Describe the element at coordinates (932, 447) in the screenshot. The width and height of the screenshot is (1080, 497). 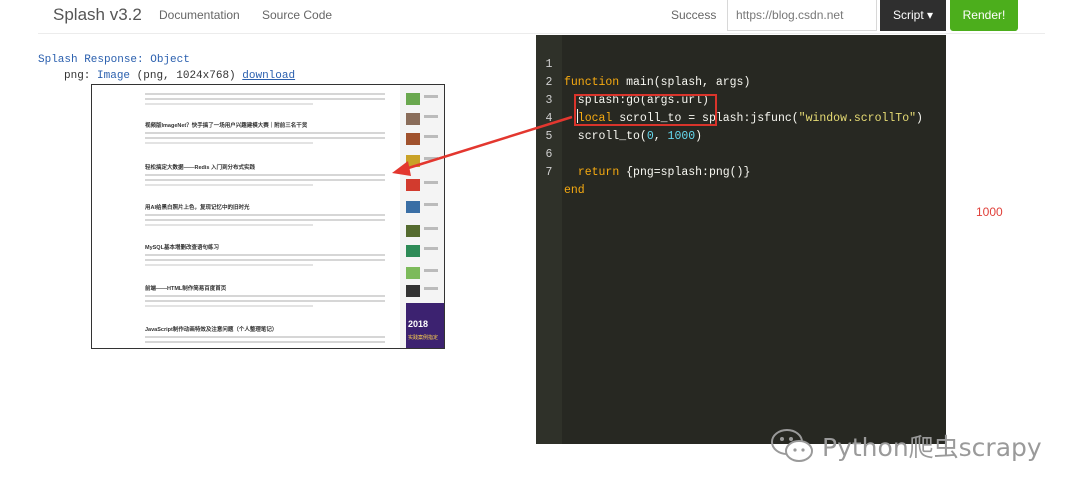
I see `watermark-text: Python爬虫scrapy` at that location.